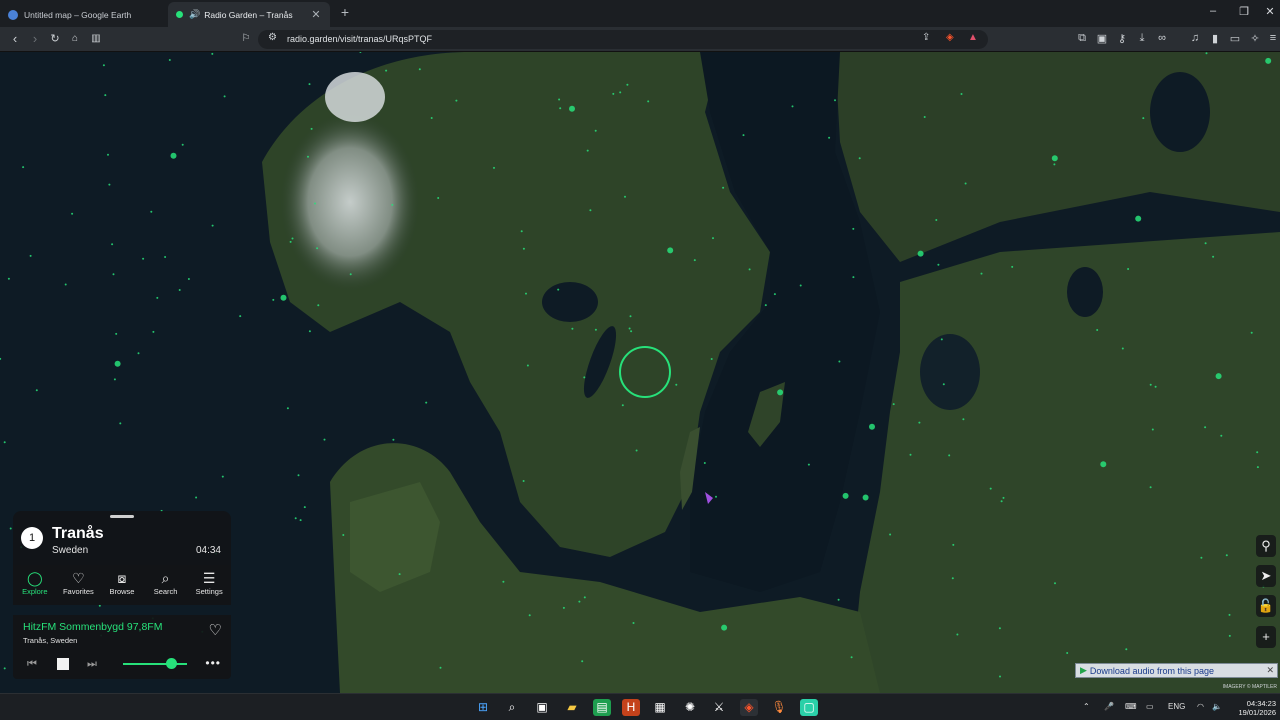 The height and width of the screenshot is (720, 1280). Describe the element at coordinates (950, 37) in the screenshot. I see `brave-shields-icon: ◈` at that location.